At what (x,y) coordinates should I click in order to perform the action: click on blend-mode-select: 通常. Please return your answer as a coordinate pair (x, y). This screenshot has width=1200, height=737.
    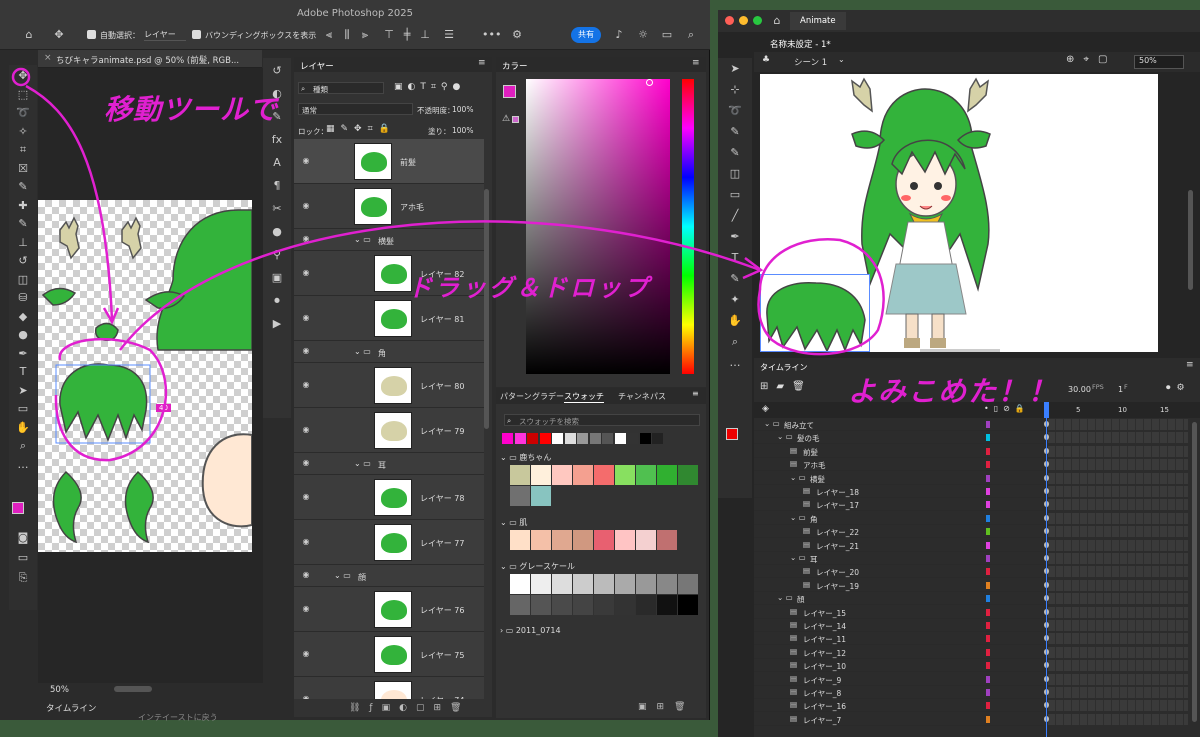
    Looking at the image, I should click on (355, 109).